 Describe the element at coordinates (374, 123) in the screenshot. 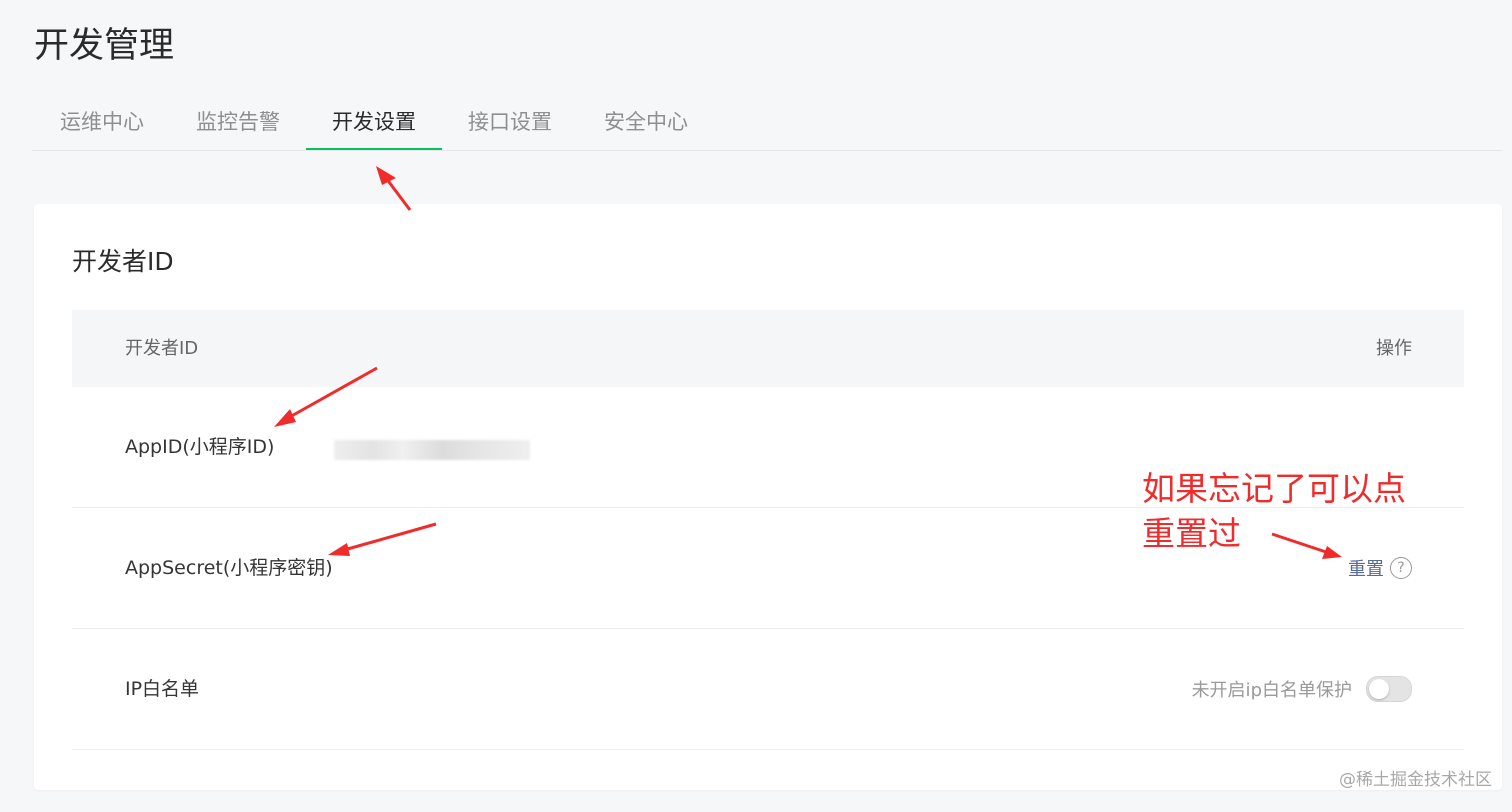

I see `tab-dev-settings: 开发设置` at that location.